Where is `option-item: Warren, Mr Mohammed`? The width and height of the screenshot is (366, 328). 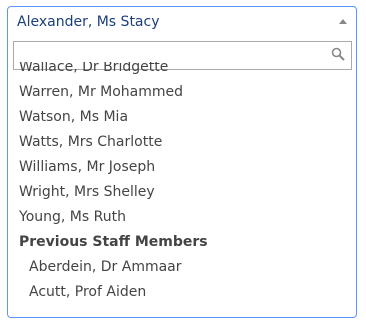
option-item: Warren, Mr Mohammed is located at coordinates (182, 92).